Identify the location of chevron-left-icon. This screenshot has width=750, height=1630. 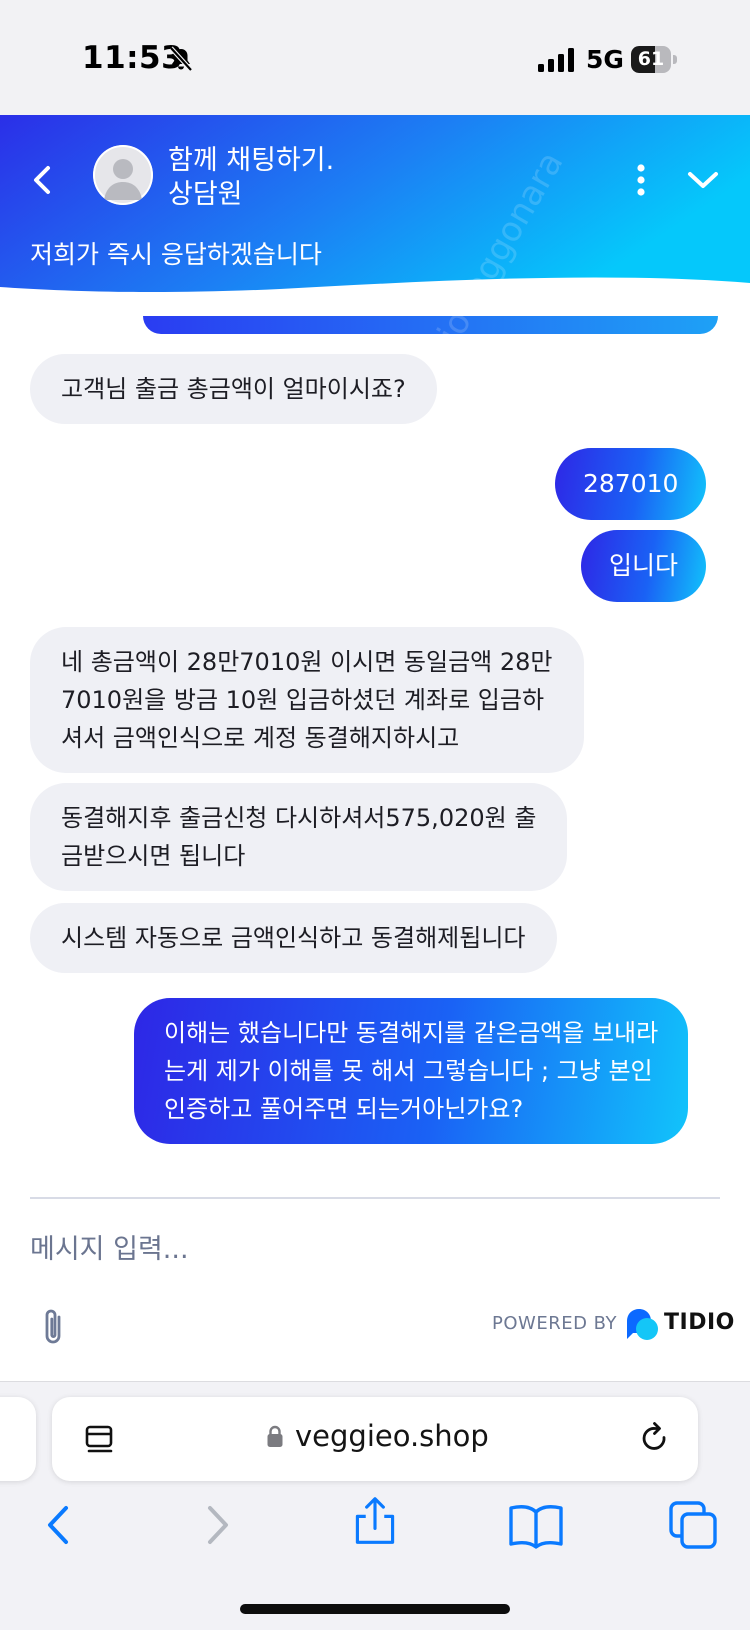
(42, 180).